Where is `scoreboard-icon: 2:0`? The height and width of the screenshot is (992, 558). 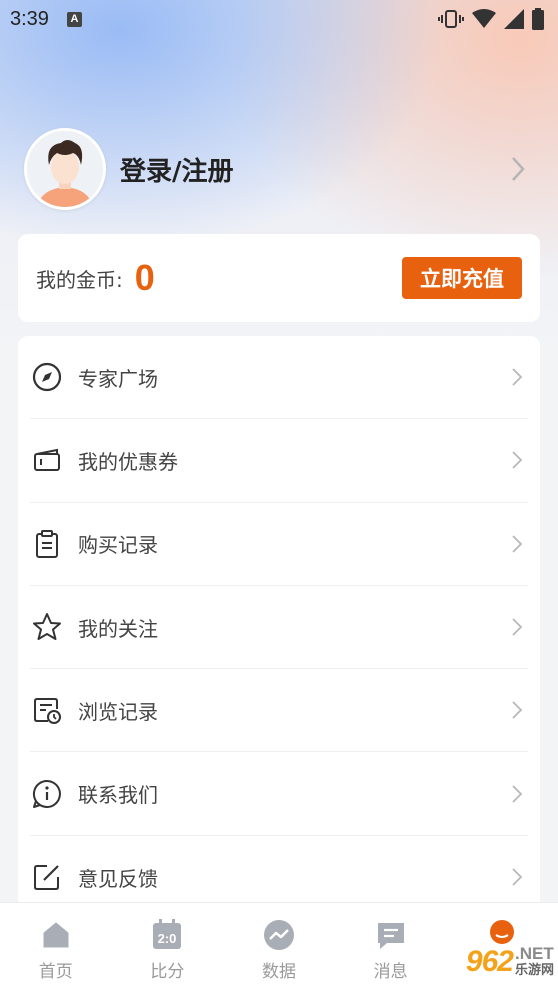
scoreboard-icon: 2:0 is located at coordinates (167, 935).